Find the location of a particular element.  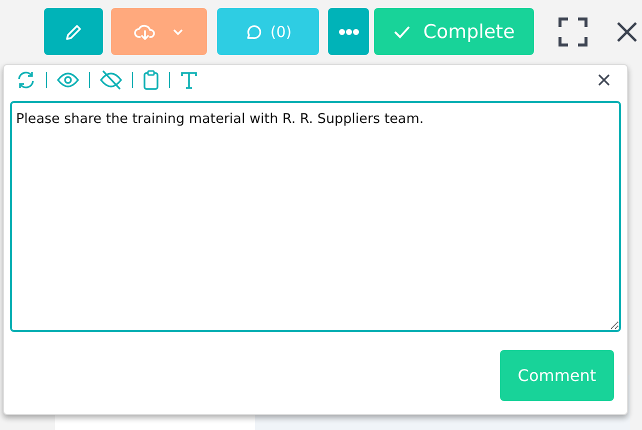

edit-button is located at coordinates (73, 31).